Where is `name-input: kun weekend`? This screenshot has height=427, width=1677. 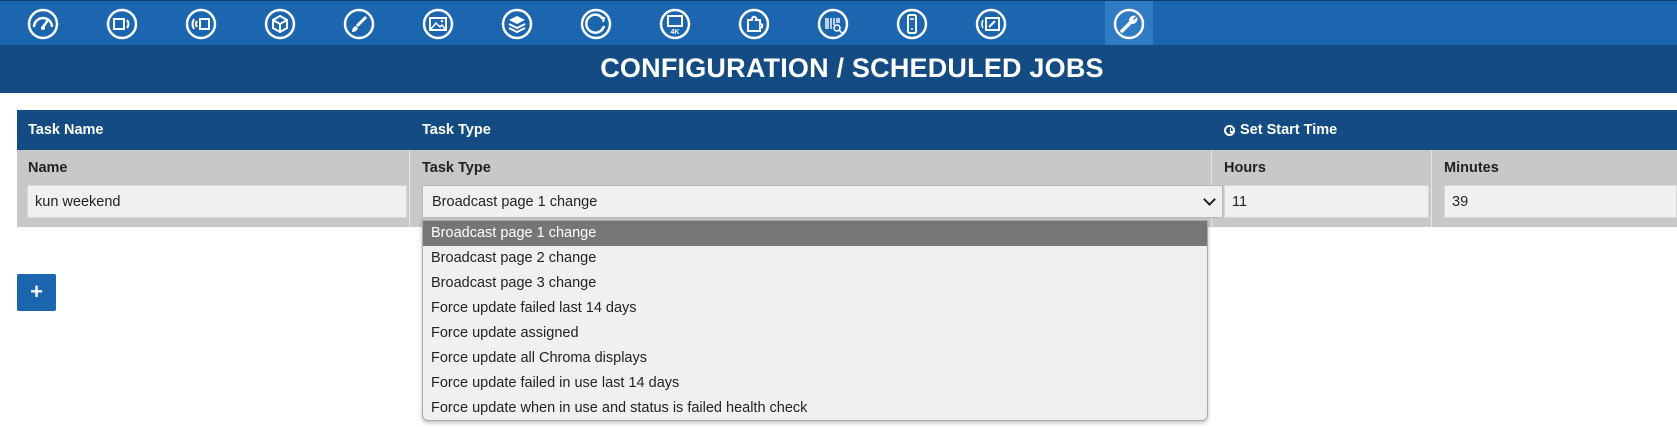 name-input: kun weekend is located at coordinates (217, 201).